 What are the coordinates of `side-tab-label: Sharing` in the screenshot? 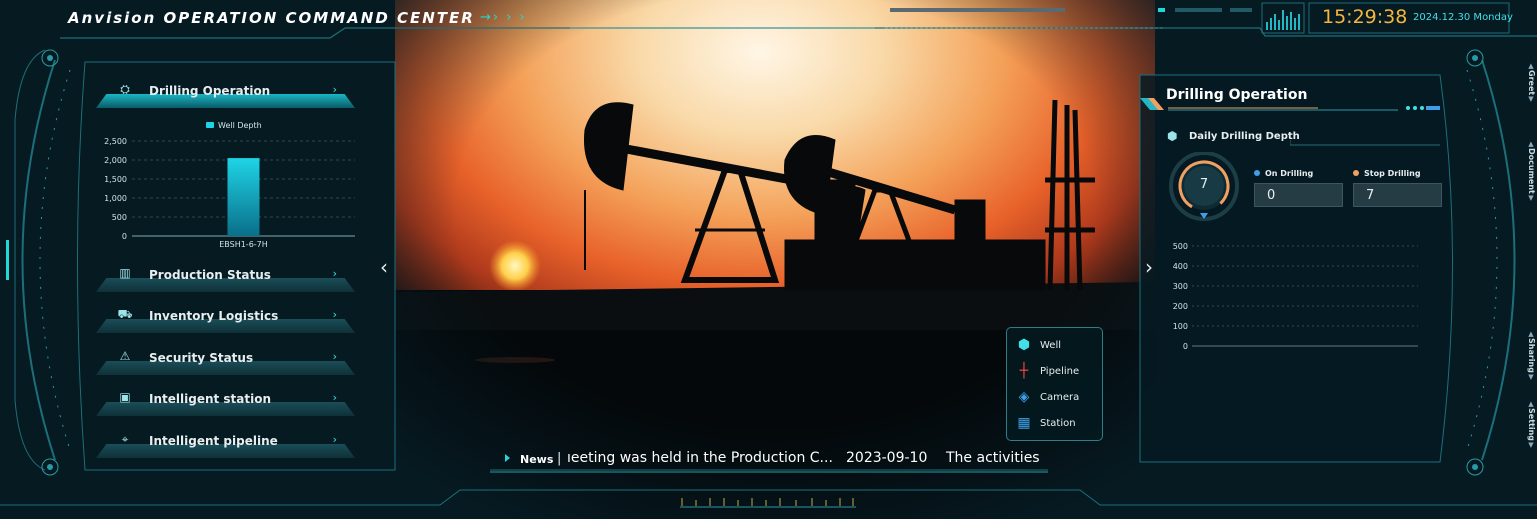 It's located at (1531, 355).